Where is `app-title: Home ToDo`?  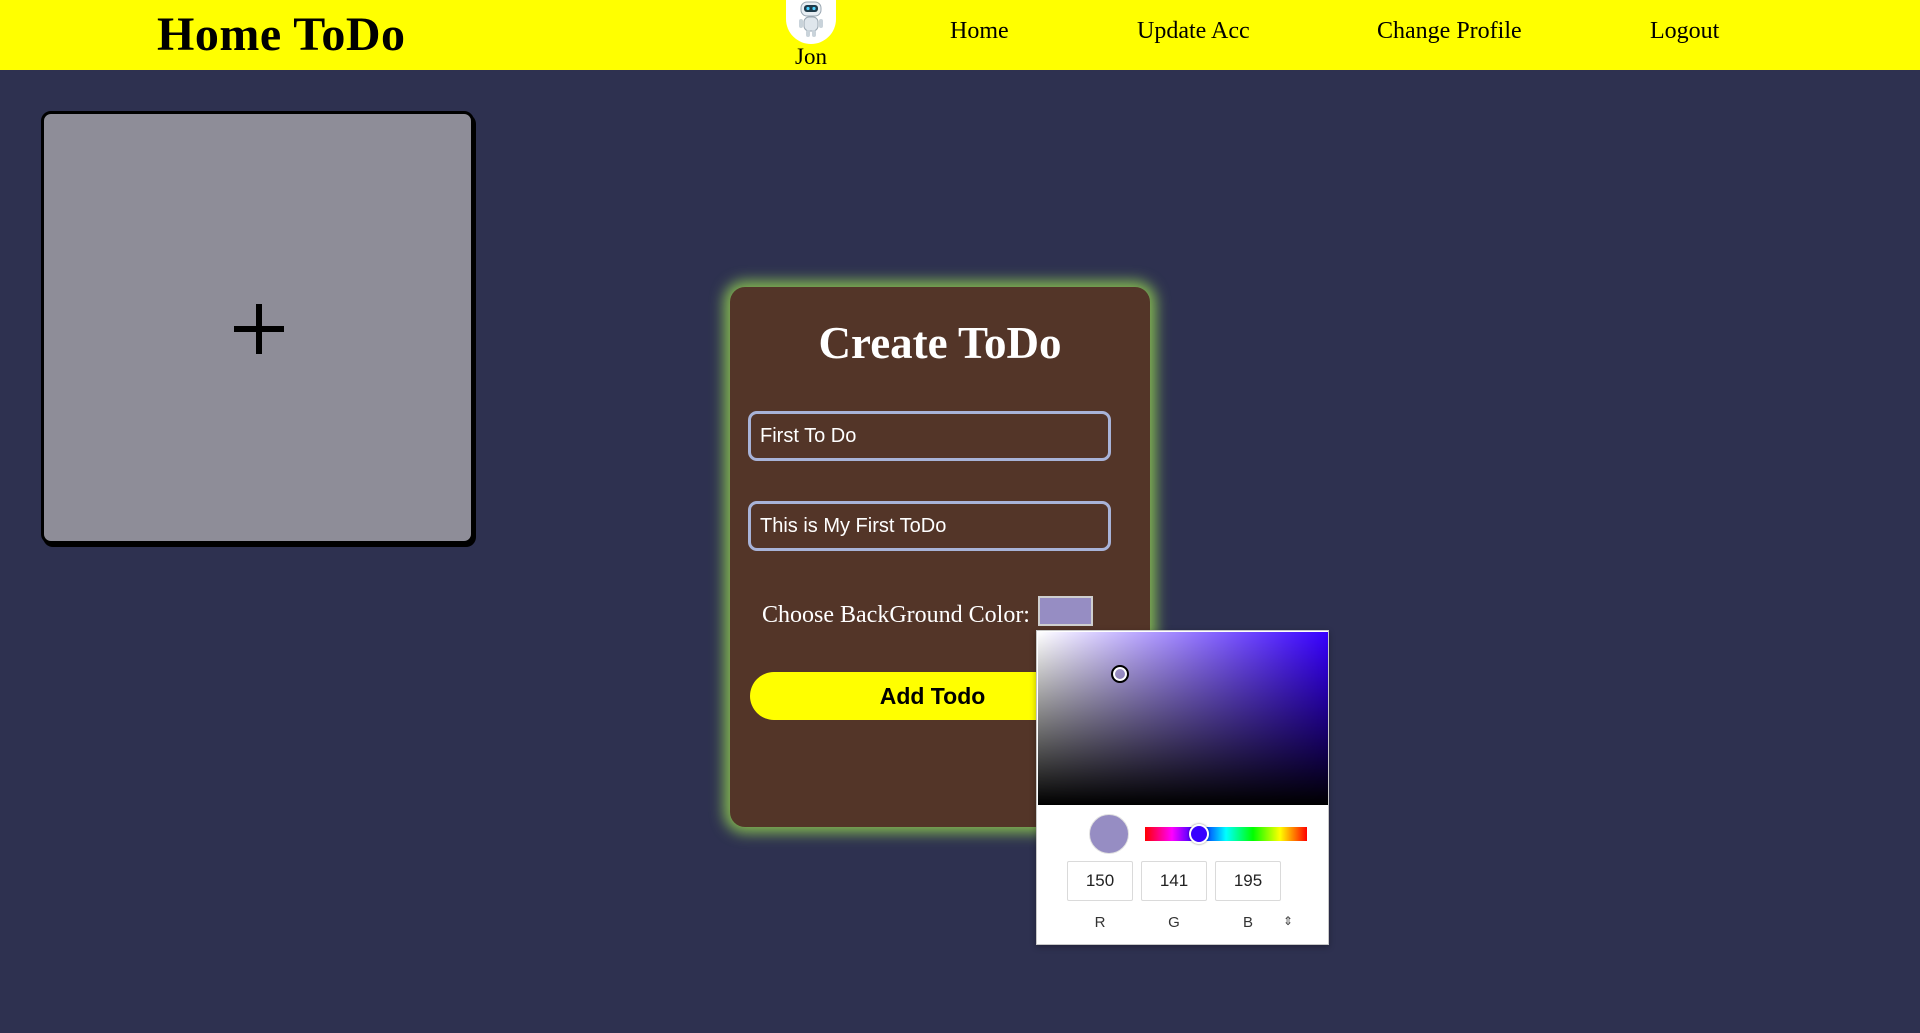
app-title: Home ToDo is located at coordinates (281, 34).